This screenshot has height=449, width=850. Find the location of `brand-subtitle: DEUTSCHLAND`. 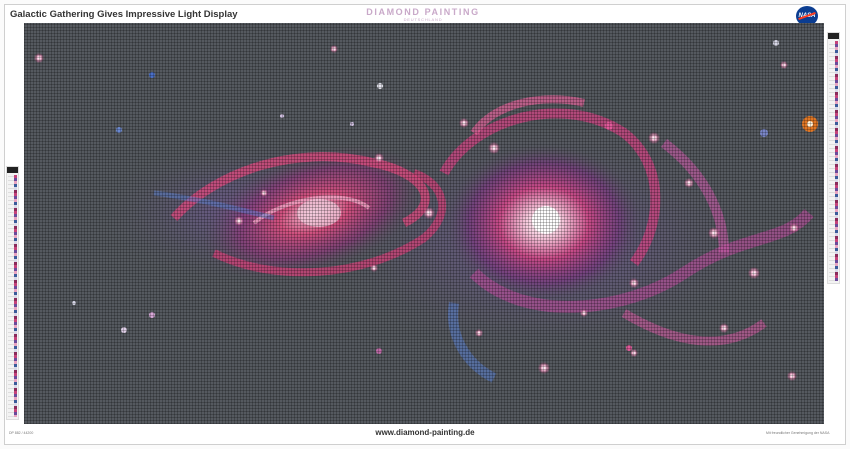

brand-subtitle: DEUTSCHLAND is located at coordinates (423, 19).